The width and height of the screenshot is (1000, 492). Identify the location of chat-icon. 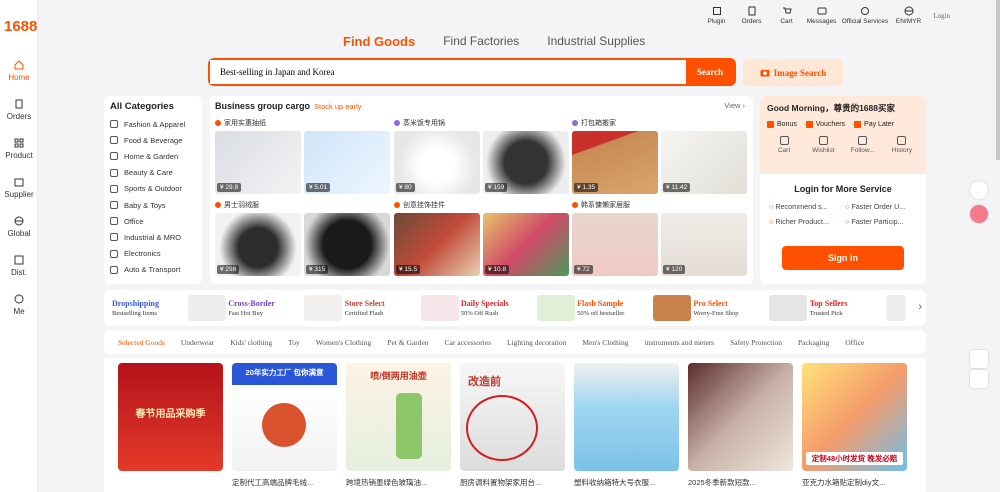
(821, 11).